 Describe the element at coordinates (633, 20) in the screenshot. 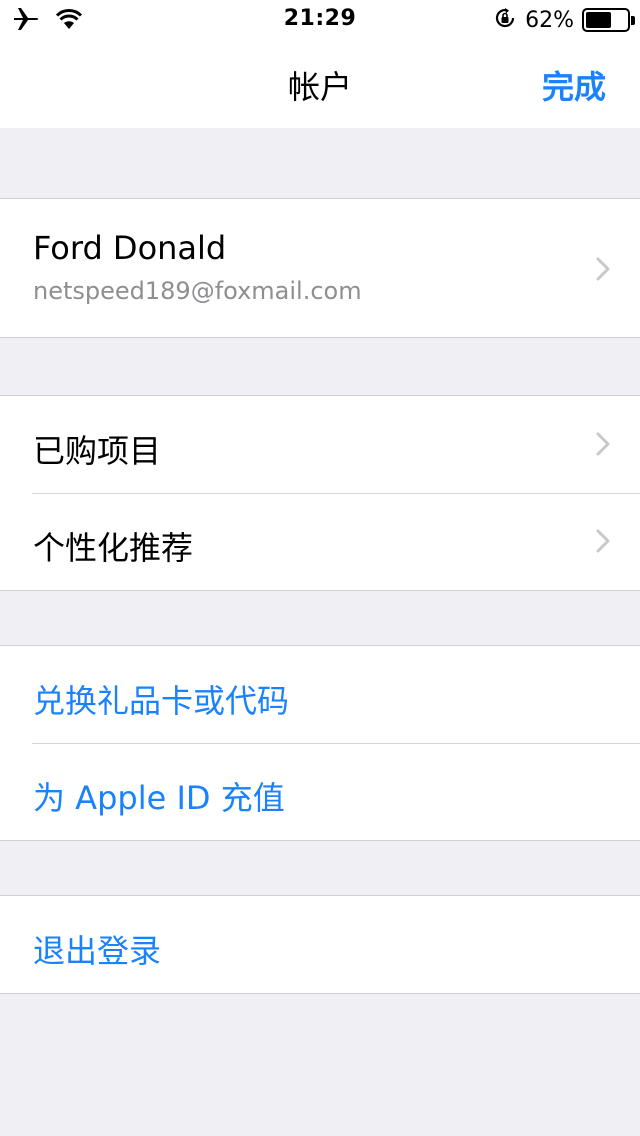

I see `battery-nub` at that location.